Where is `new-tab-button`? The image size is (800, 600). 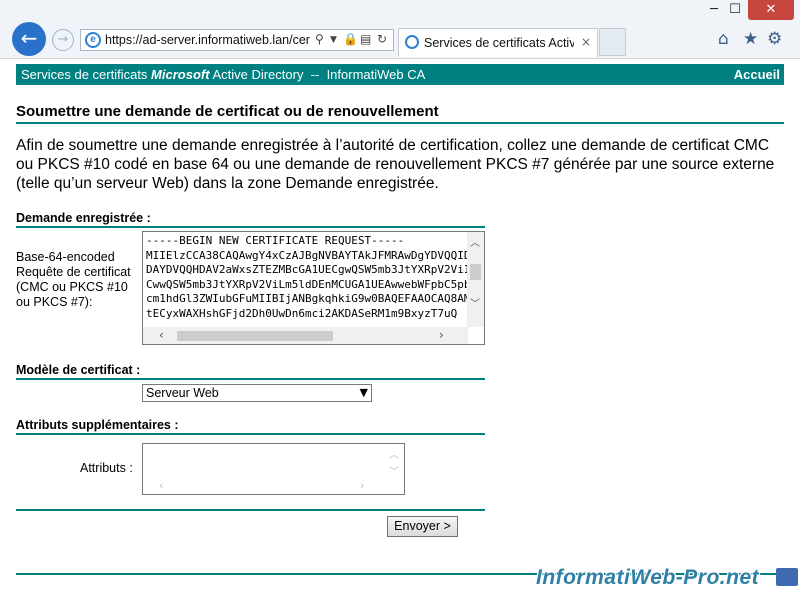
new-tab-button is located at coordinates (612, 42).